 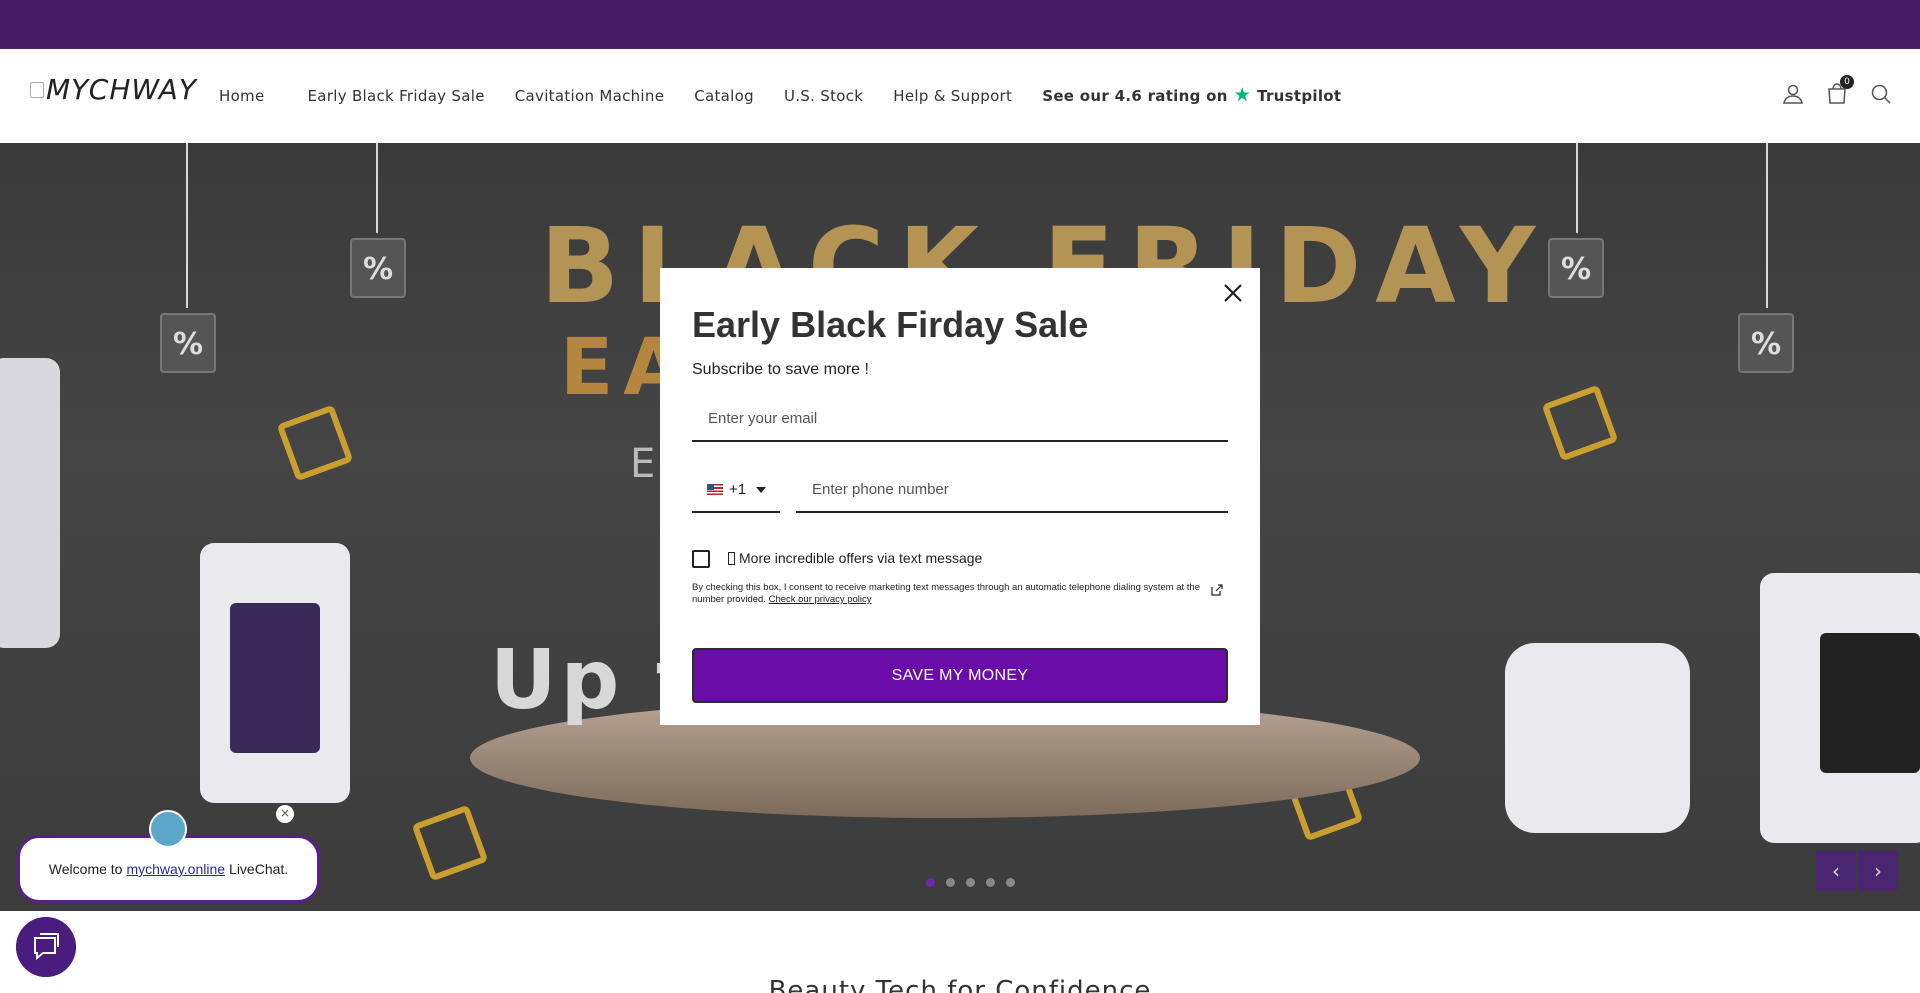 What do you see at coordinates (761, 489) in the screenshot?
I see `caret-down-icon` at bounding box center [761, 489].